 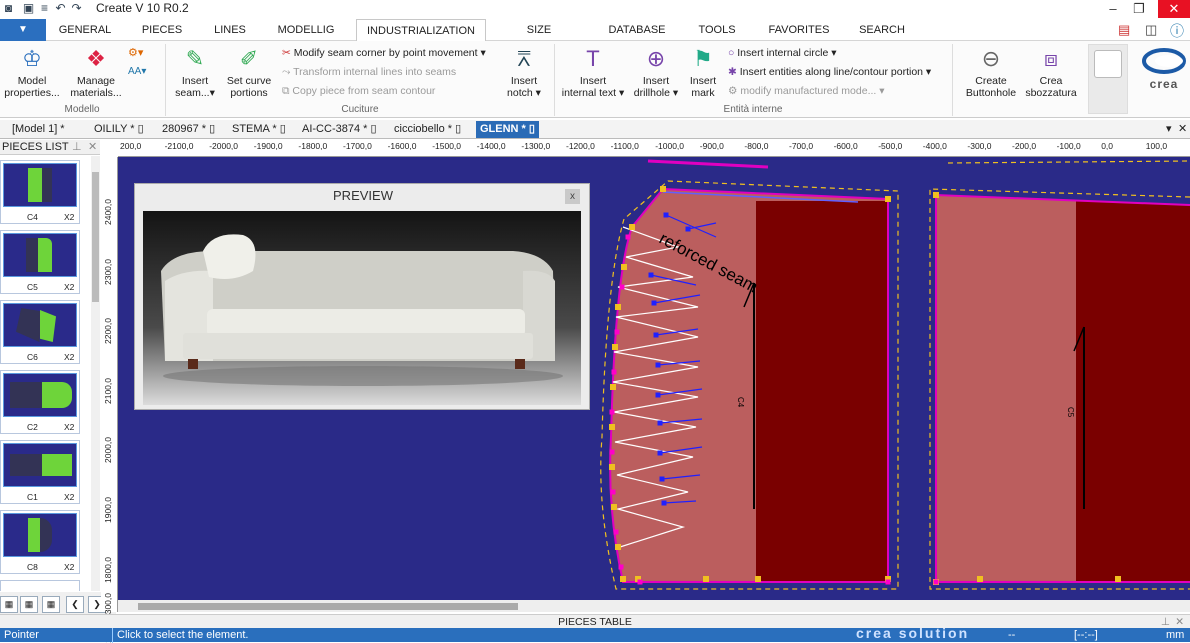 What do you see at coordinates (40, 585) in the screenshot?
I see `piece-item` at bounding box center [40, 585].